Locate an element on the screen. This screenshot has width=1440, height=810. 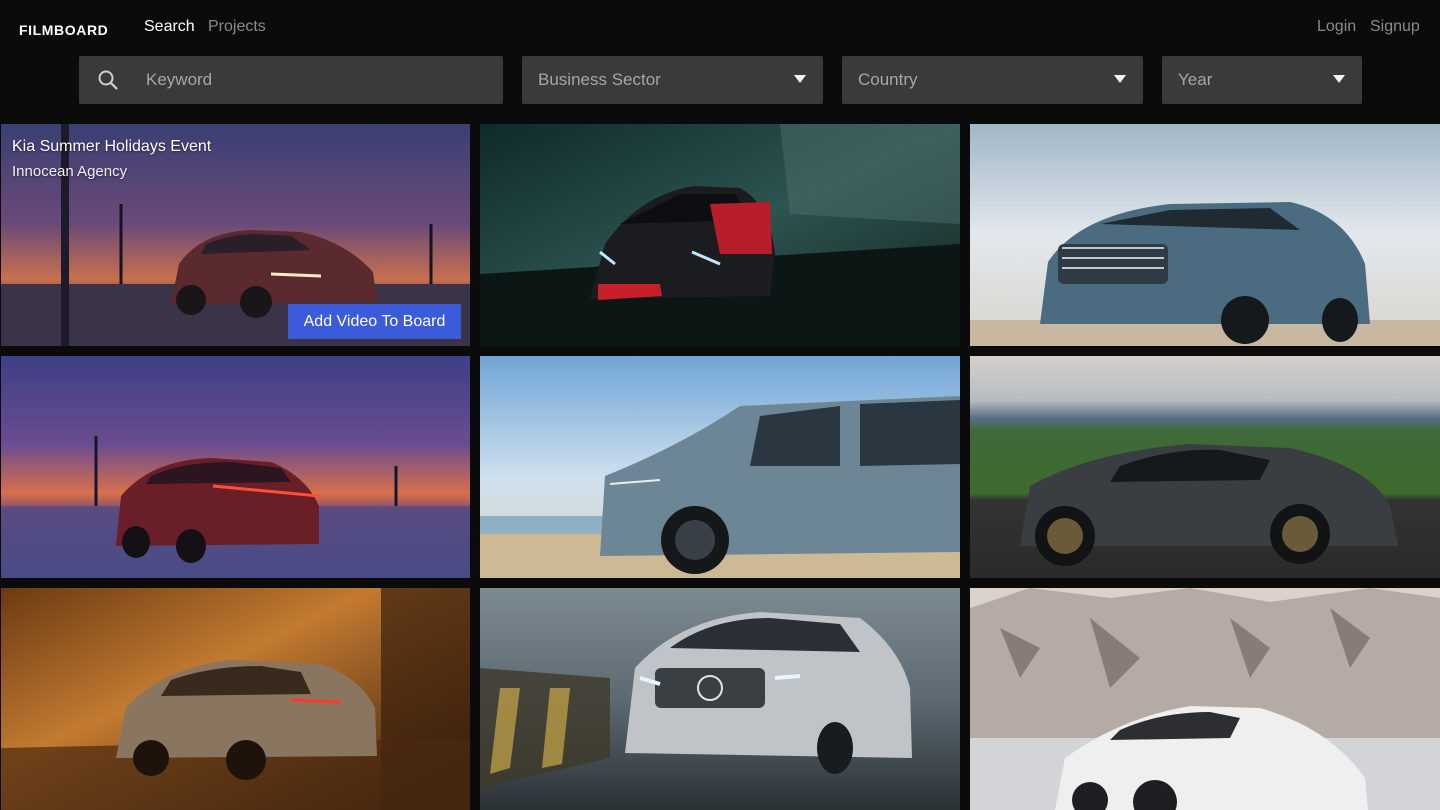
country-label: Country is located at coordinates (888, 79).